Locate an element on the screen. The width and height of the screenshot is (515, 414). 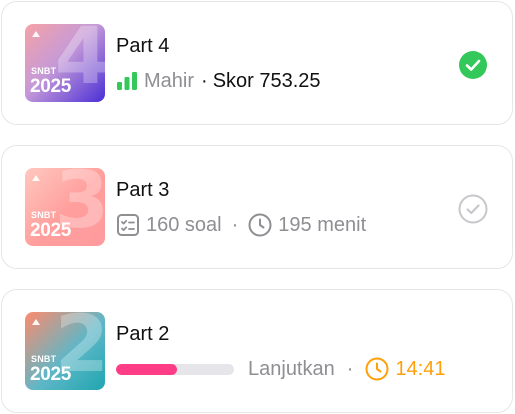
part-thumbnail: 3 SNBT 2025 is located at coordinates (65, 207).